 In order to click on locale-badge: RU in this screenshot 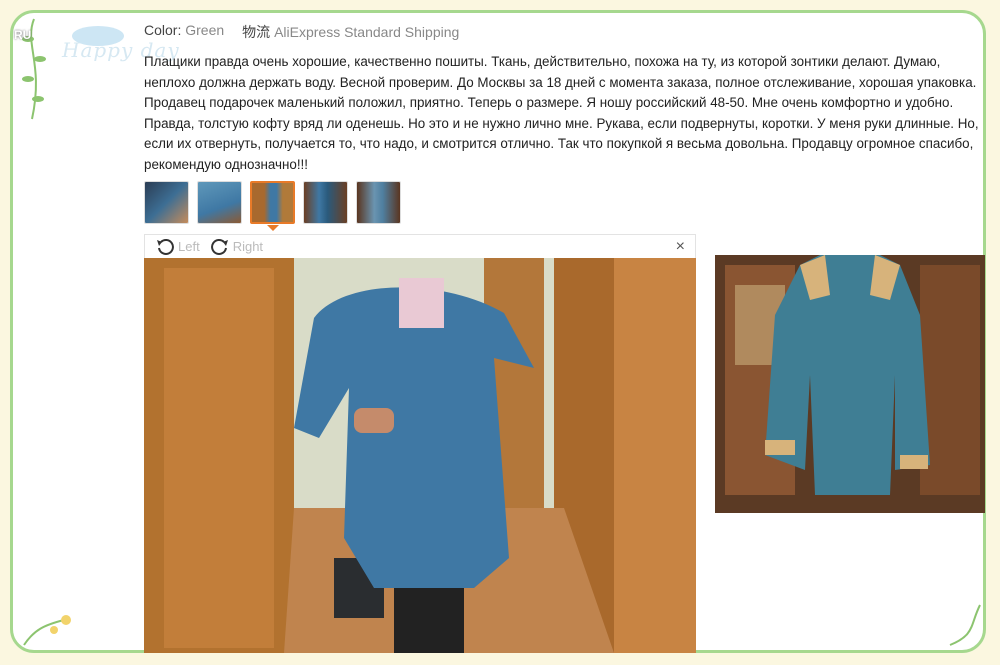, I will do `click(23, 35)`.